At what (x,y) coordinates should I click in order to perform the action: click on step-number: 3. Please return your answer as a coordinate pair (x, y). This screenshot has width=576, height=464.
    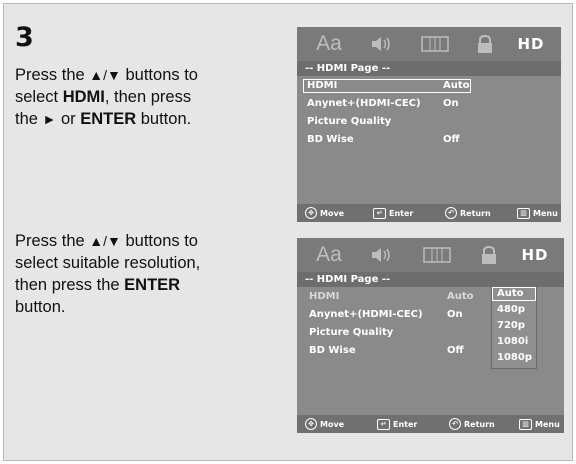
    Looking at the image, I should click on (24, 37).